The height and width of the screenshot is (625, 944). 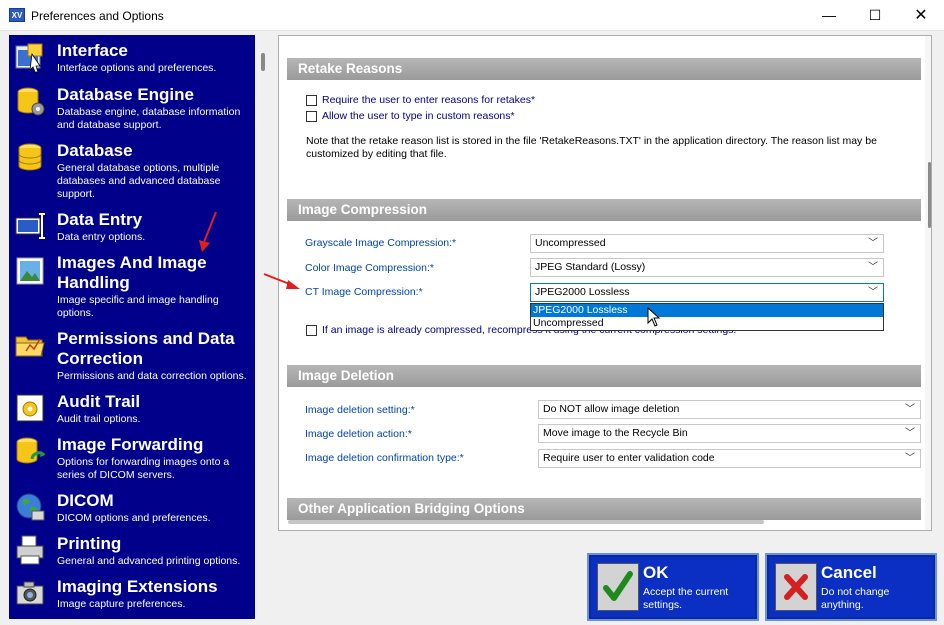 I want to click on data-entry-icon, so click(x=30, y=226).